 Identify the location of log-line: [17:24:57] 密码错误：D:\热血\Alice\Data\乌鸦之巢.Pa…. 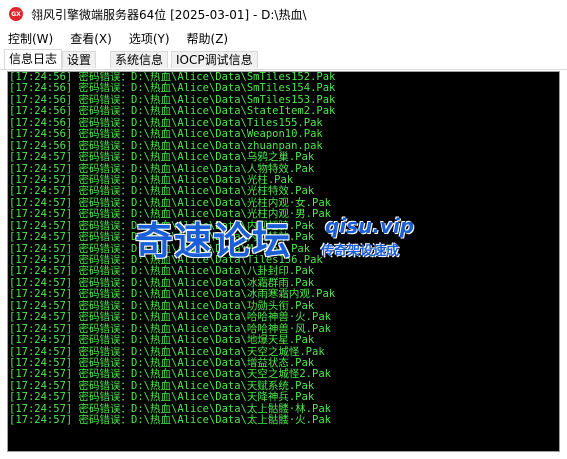
(162, 157).